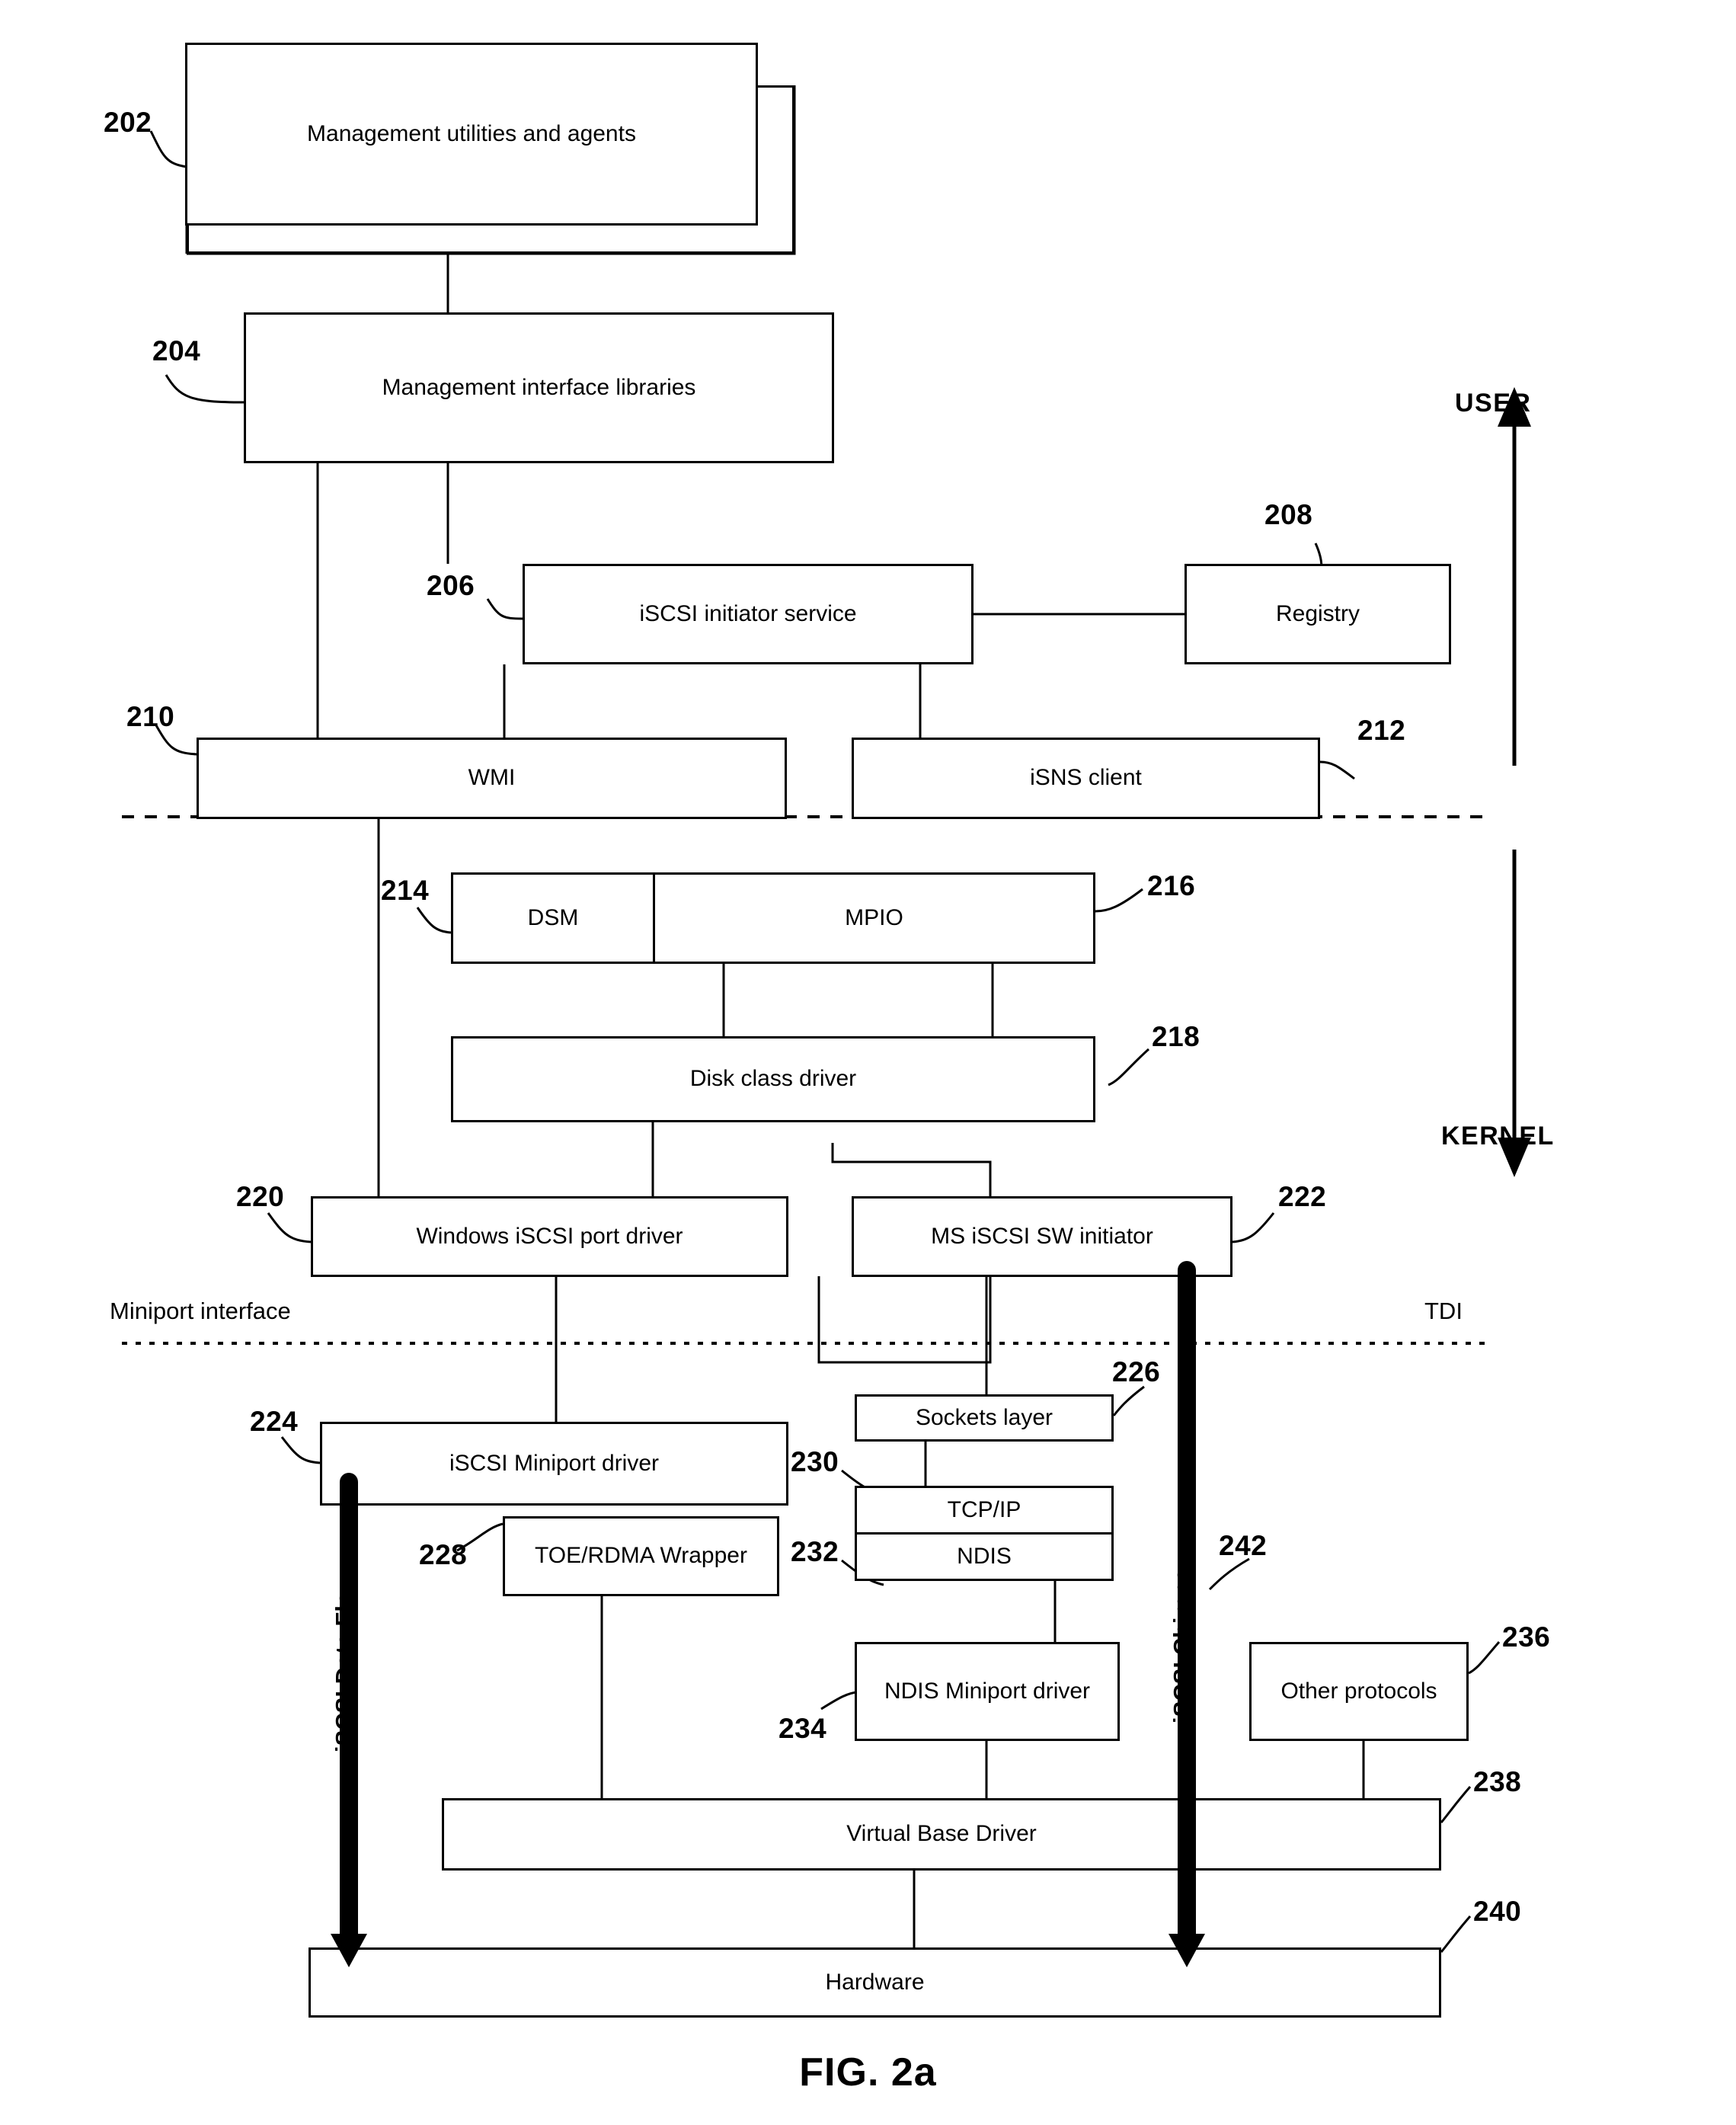 The width and height of the screenshot is (1736, 2125). What do you see at coordinates (768, 1950) in the screenshot?
I see `flow-bar-arrowheads` at bounding box center [768, 1950].